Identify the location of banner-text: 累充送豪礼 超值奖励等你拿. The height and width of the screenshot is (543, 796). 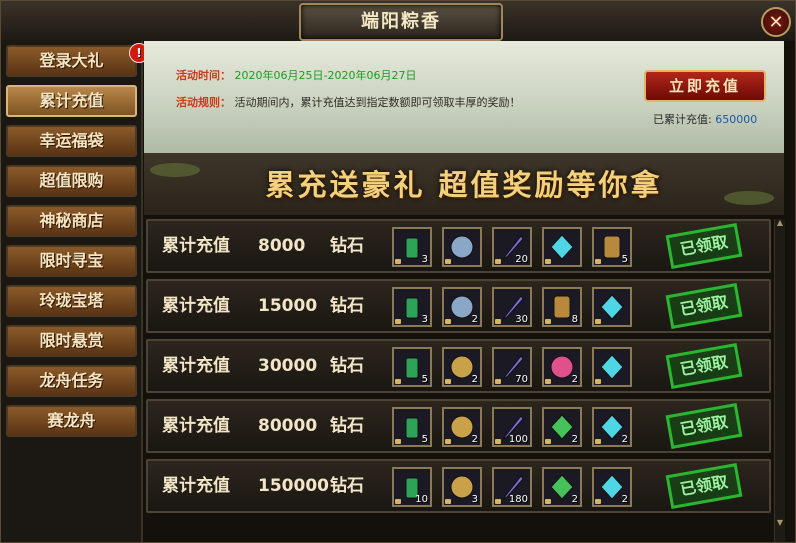
(464, 185).